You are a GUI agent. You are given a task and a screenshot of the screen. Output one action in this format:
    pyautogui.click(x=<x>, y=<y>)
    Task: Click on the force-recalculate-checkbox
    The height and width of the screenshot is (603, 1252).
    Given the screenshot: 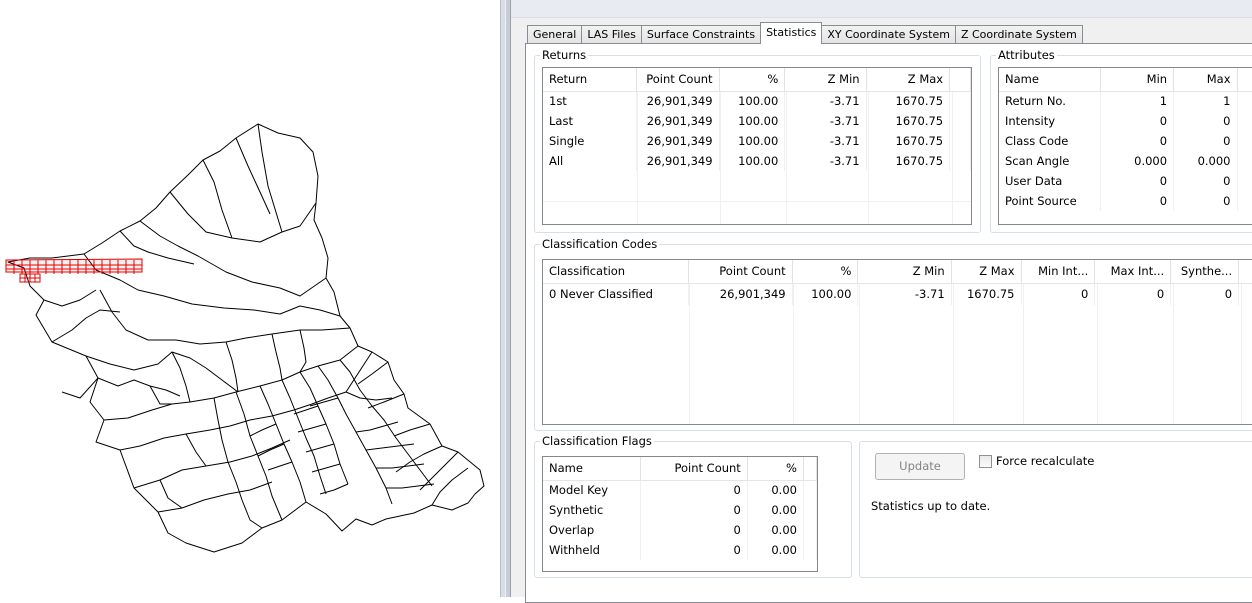 What is the action you would take?
    pyautogui.click(x=985, y=461)
    